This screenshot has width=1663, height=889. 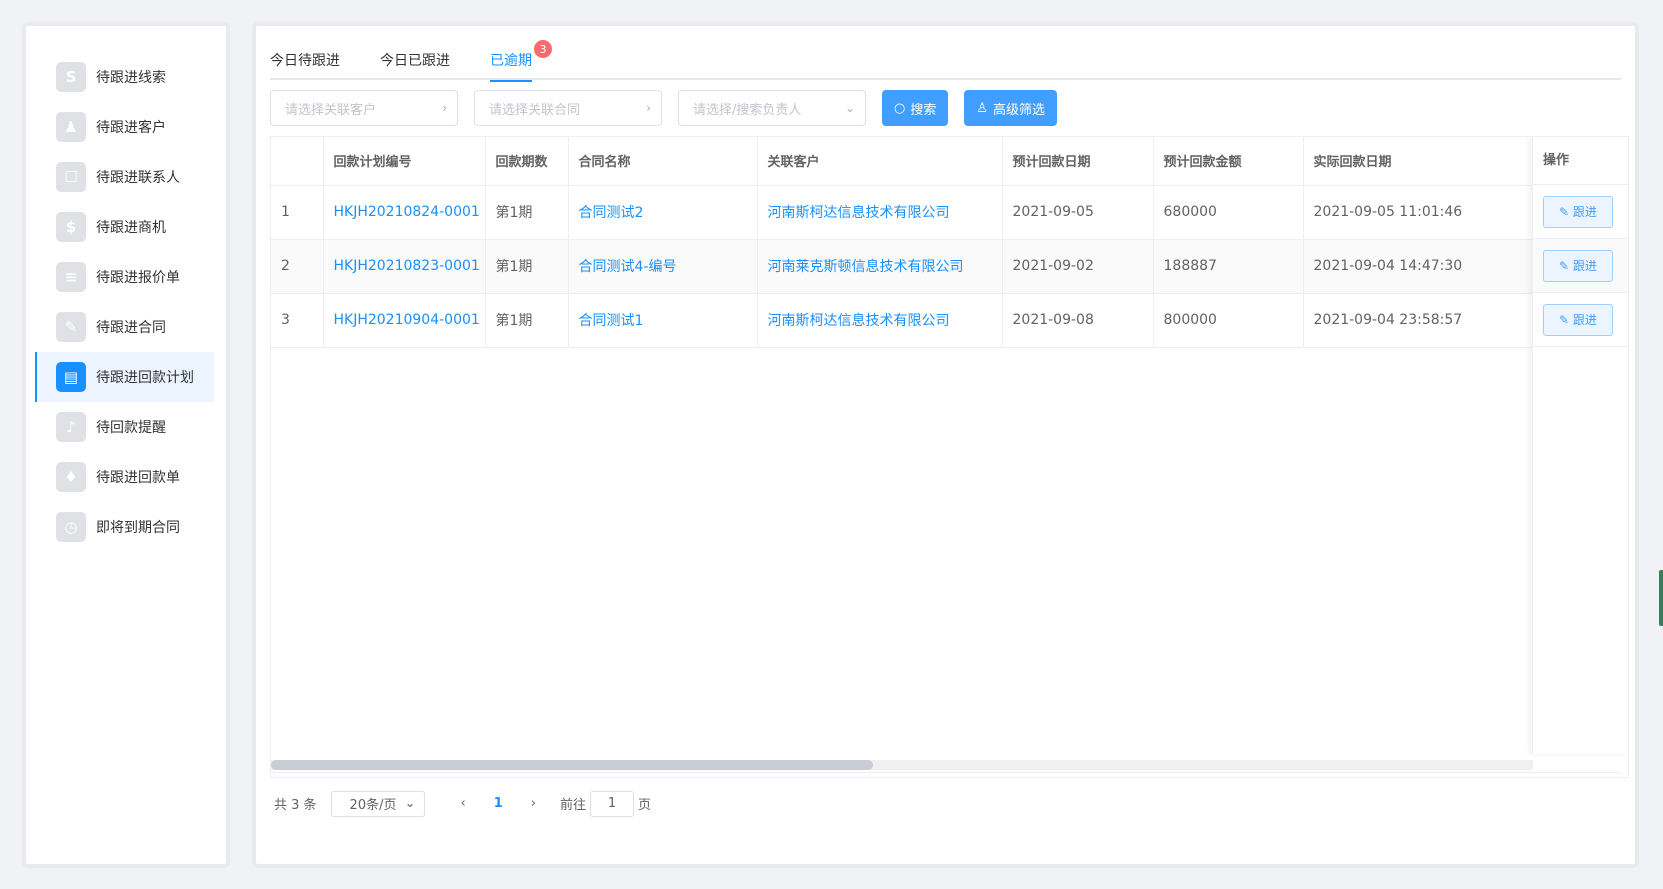 What do you see at coordinates (945, 61) in the screenshot?
I see `tab-bar: 今日待跟进 今日已跟进 已逾期 3` at bounding box center [945, 61].